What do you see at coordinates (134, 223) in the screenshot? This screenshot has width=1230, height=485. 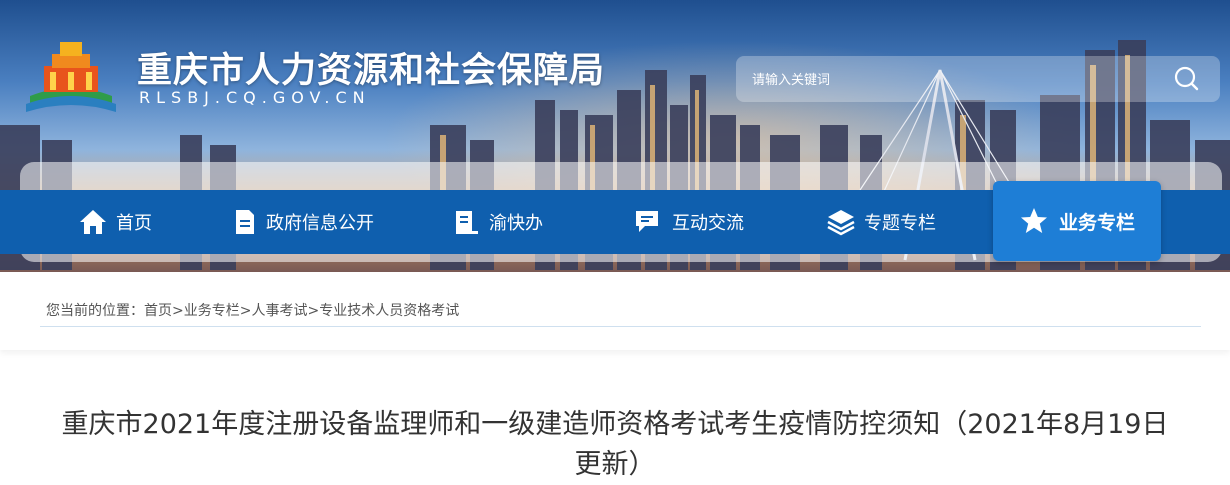 I see `nav-item-label: 首页` at bounding box center [134, 223].